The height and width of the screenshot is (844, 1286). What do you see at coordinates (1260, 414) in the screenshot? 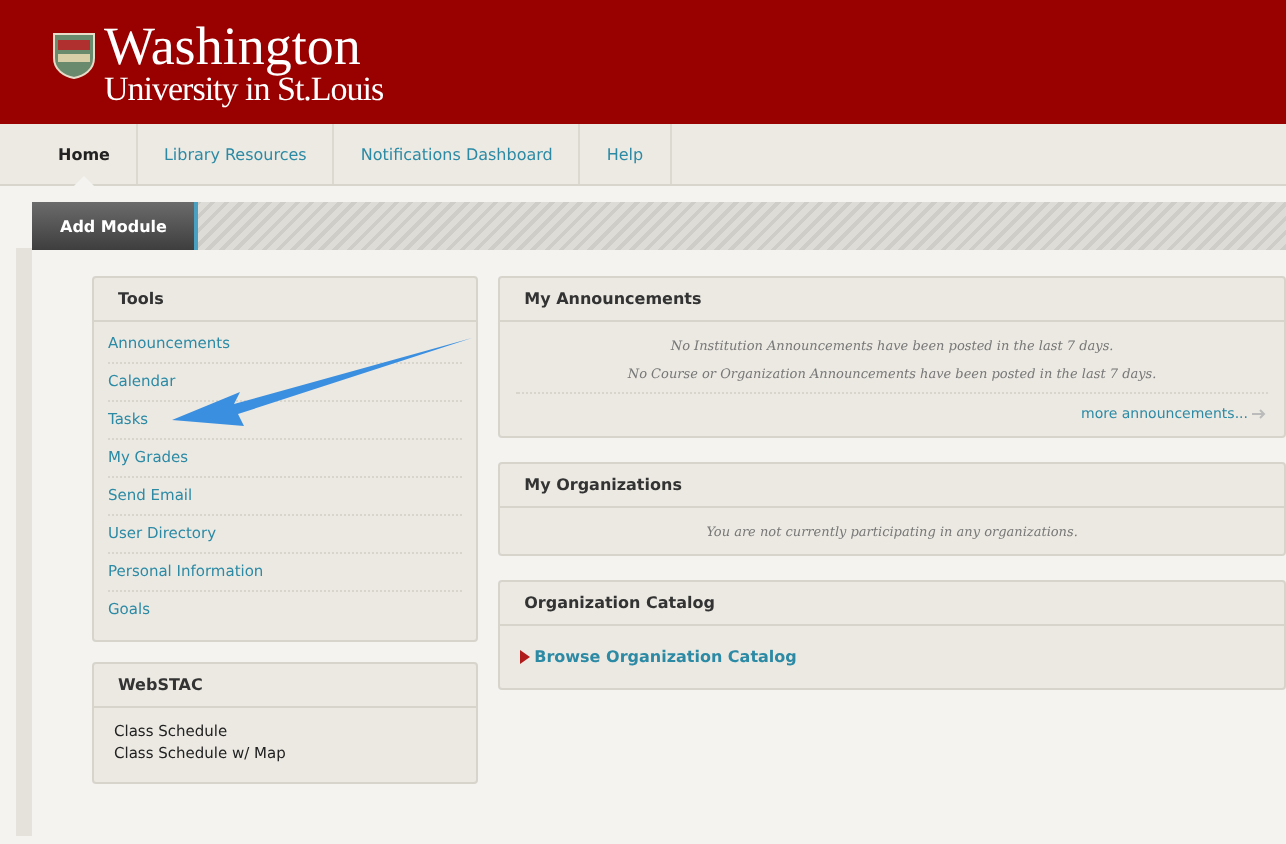
I see `arrow-icon` at bounding box center [1260, 414].